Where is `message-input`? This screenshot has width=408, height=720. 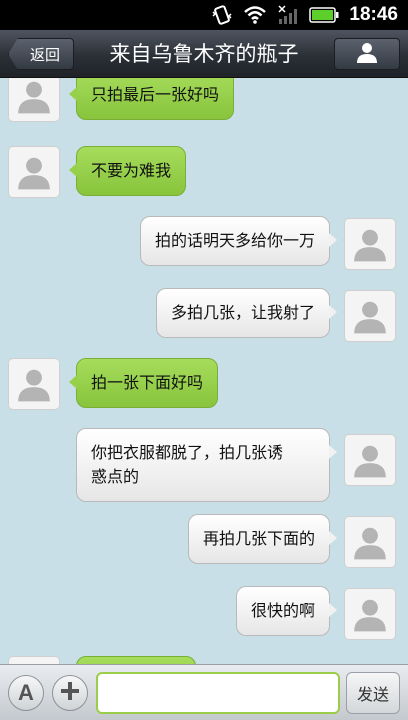
message-input is located at coordinates (218, 693).